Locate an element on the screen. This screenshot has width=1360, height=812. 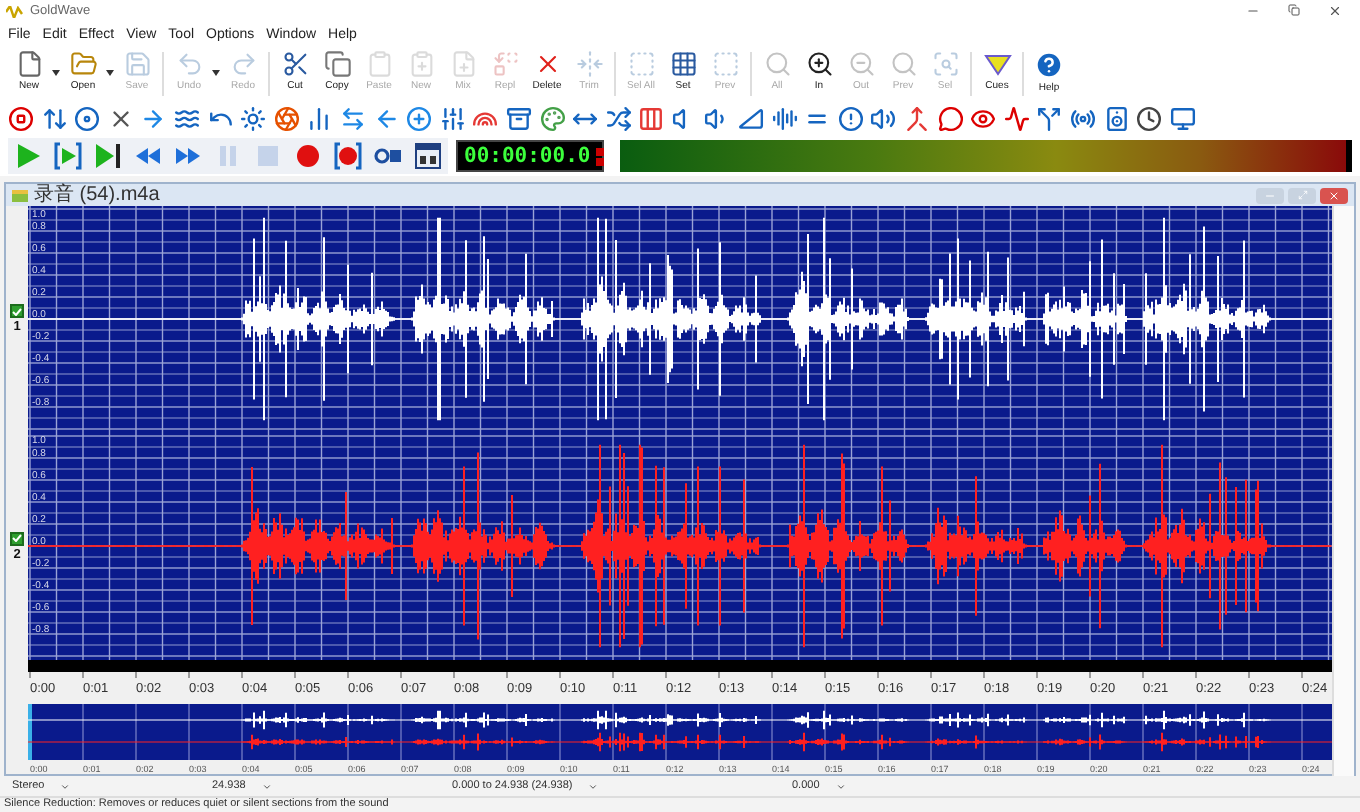
split-icon is located at coordinates (1049, 118).